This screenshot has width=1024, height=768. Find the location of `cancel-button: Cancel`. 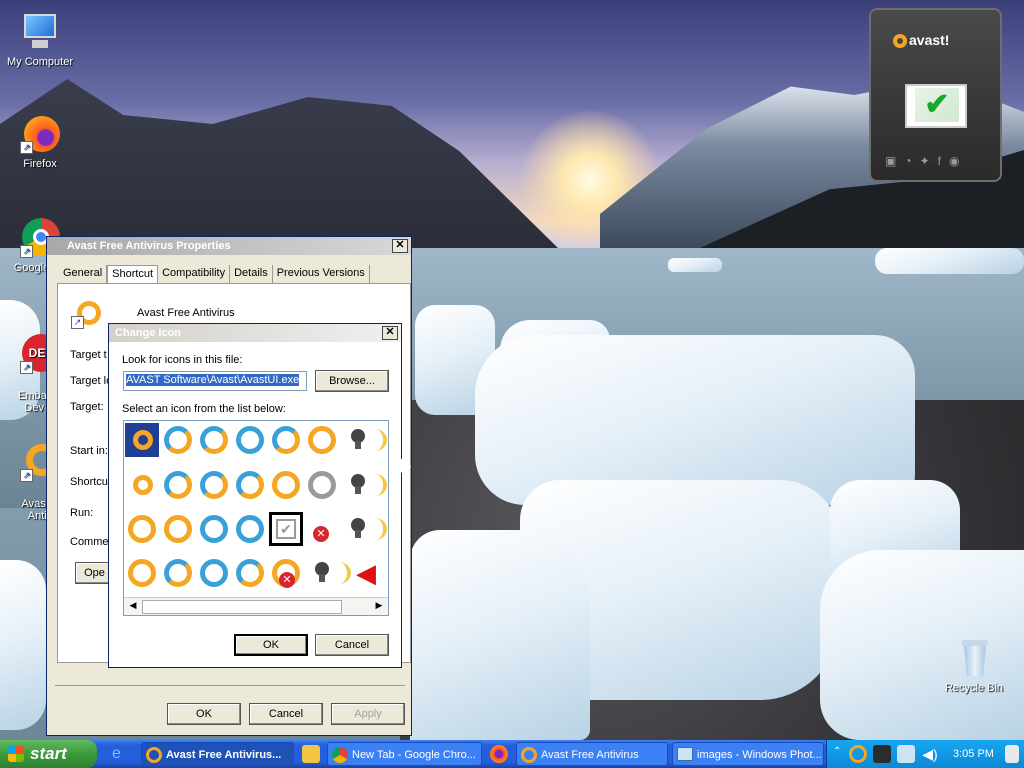

cancel-button: Cancel is located at coordinates (286, 714).